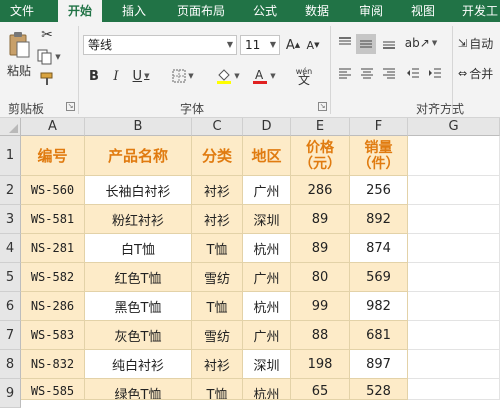 The height and width of the screenshot is (408, 500). Describe the element at coordinates (479, 73) in the screenshot. I see `merge-center-button: ⇔ 合并` at that location.